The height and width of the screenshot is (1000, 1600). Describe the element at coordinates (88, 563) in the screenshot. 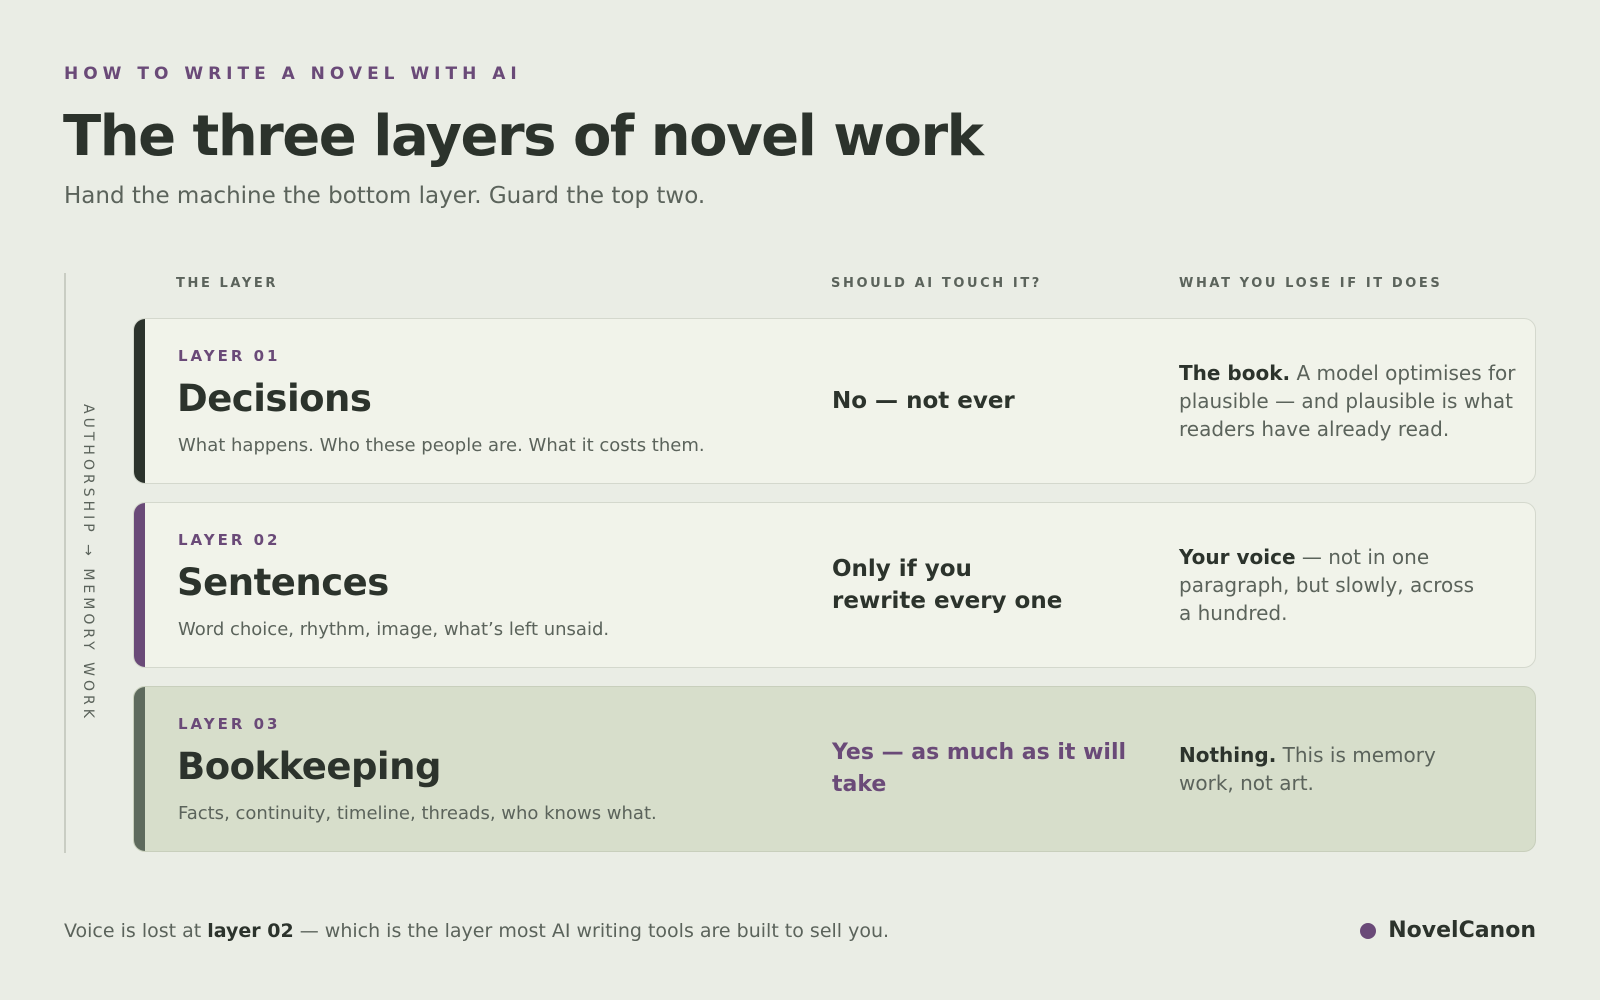

I see `axis-label: AUTHORSHIP → MEMORY WORK` at that location.